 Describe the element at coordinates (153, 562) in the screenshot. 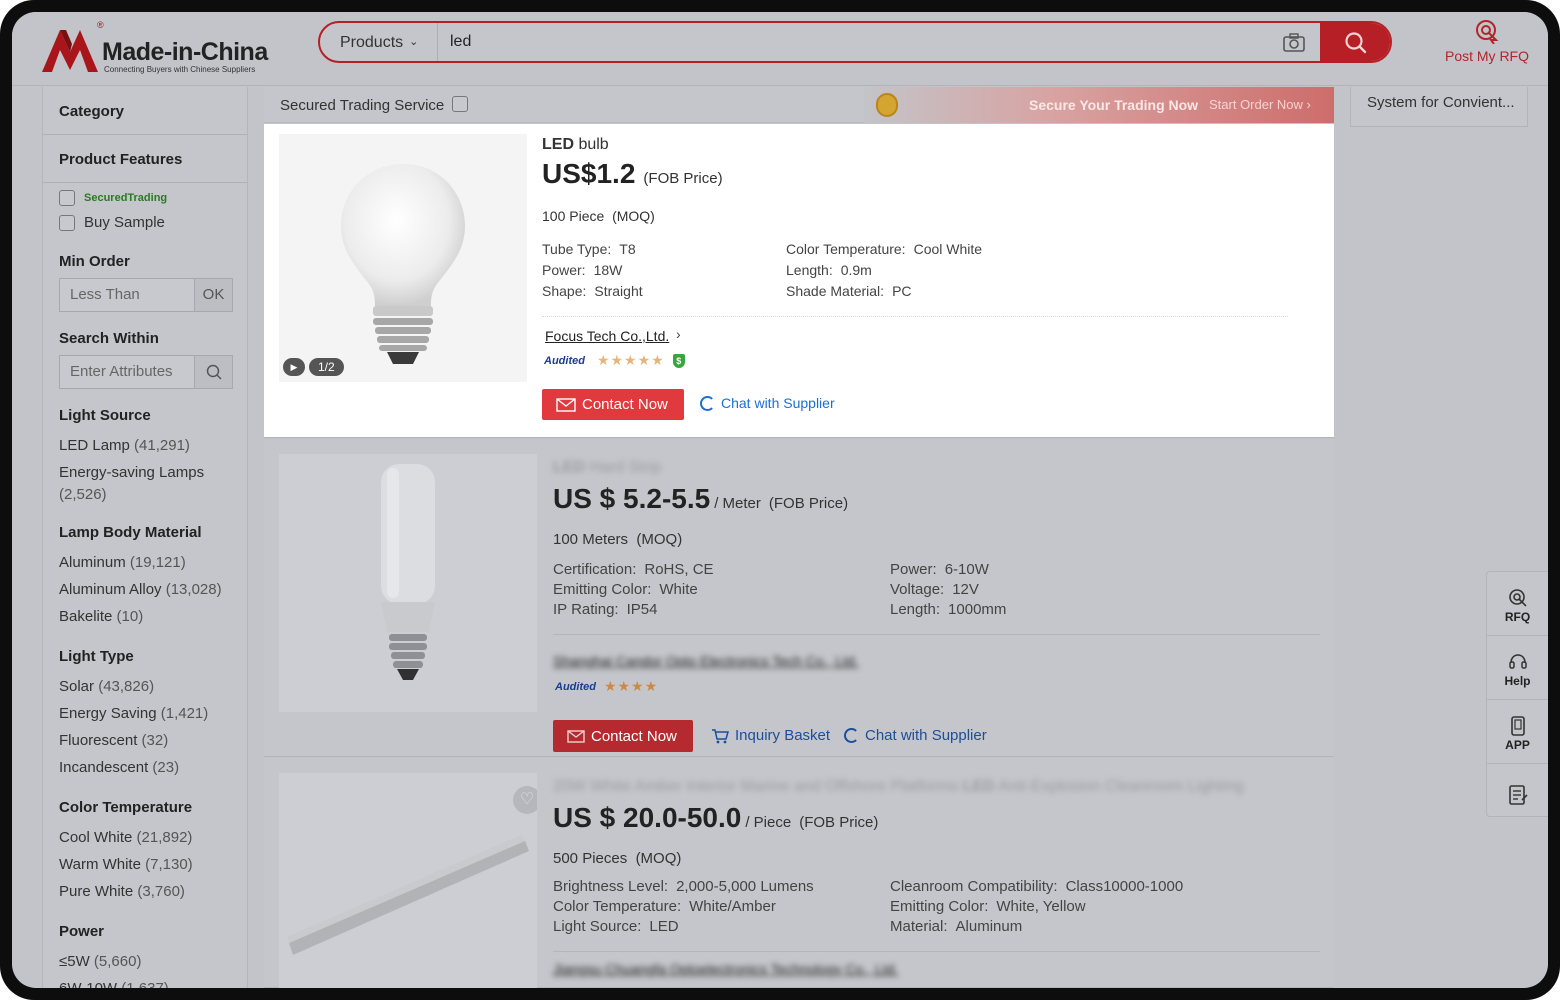

I see `filter-option: Aluminum (19,121)` at that location.